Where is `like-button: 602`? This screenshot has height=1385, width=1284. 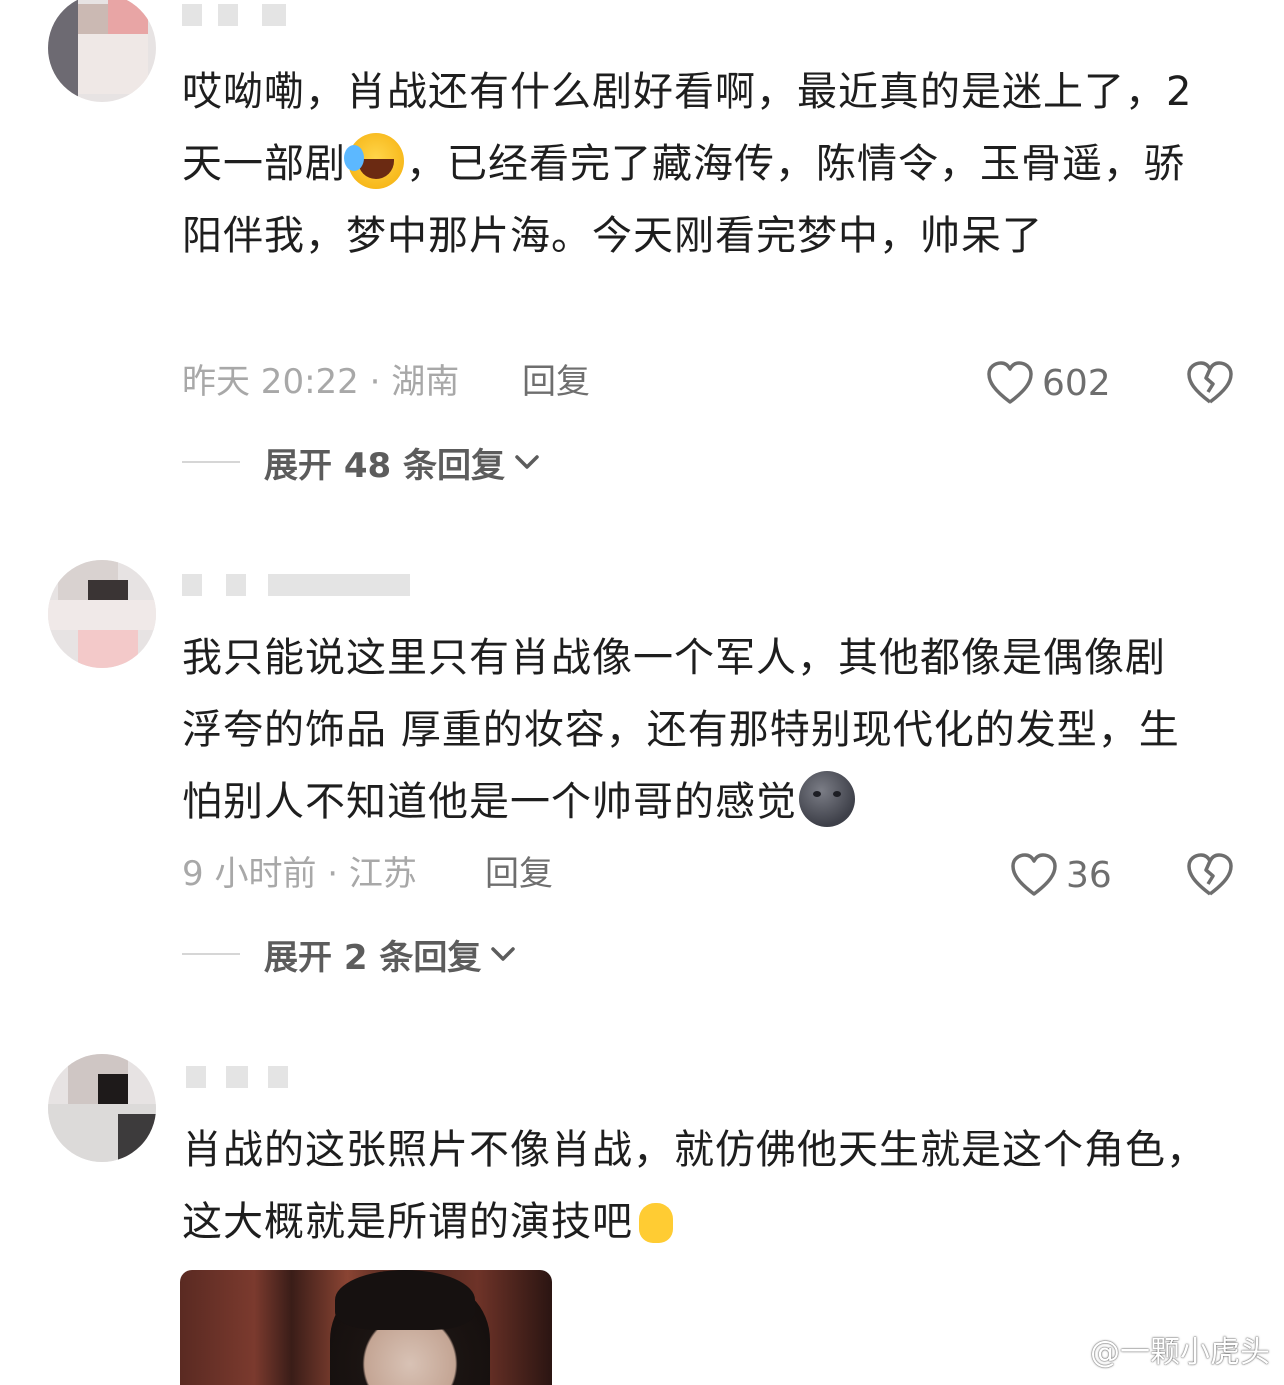
like-button: 602 is located at coordinates (1048, 383).